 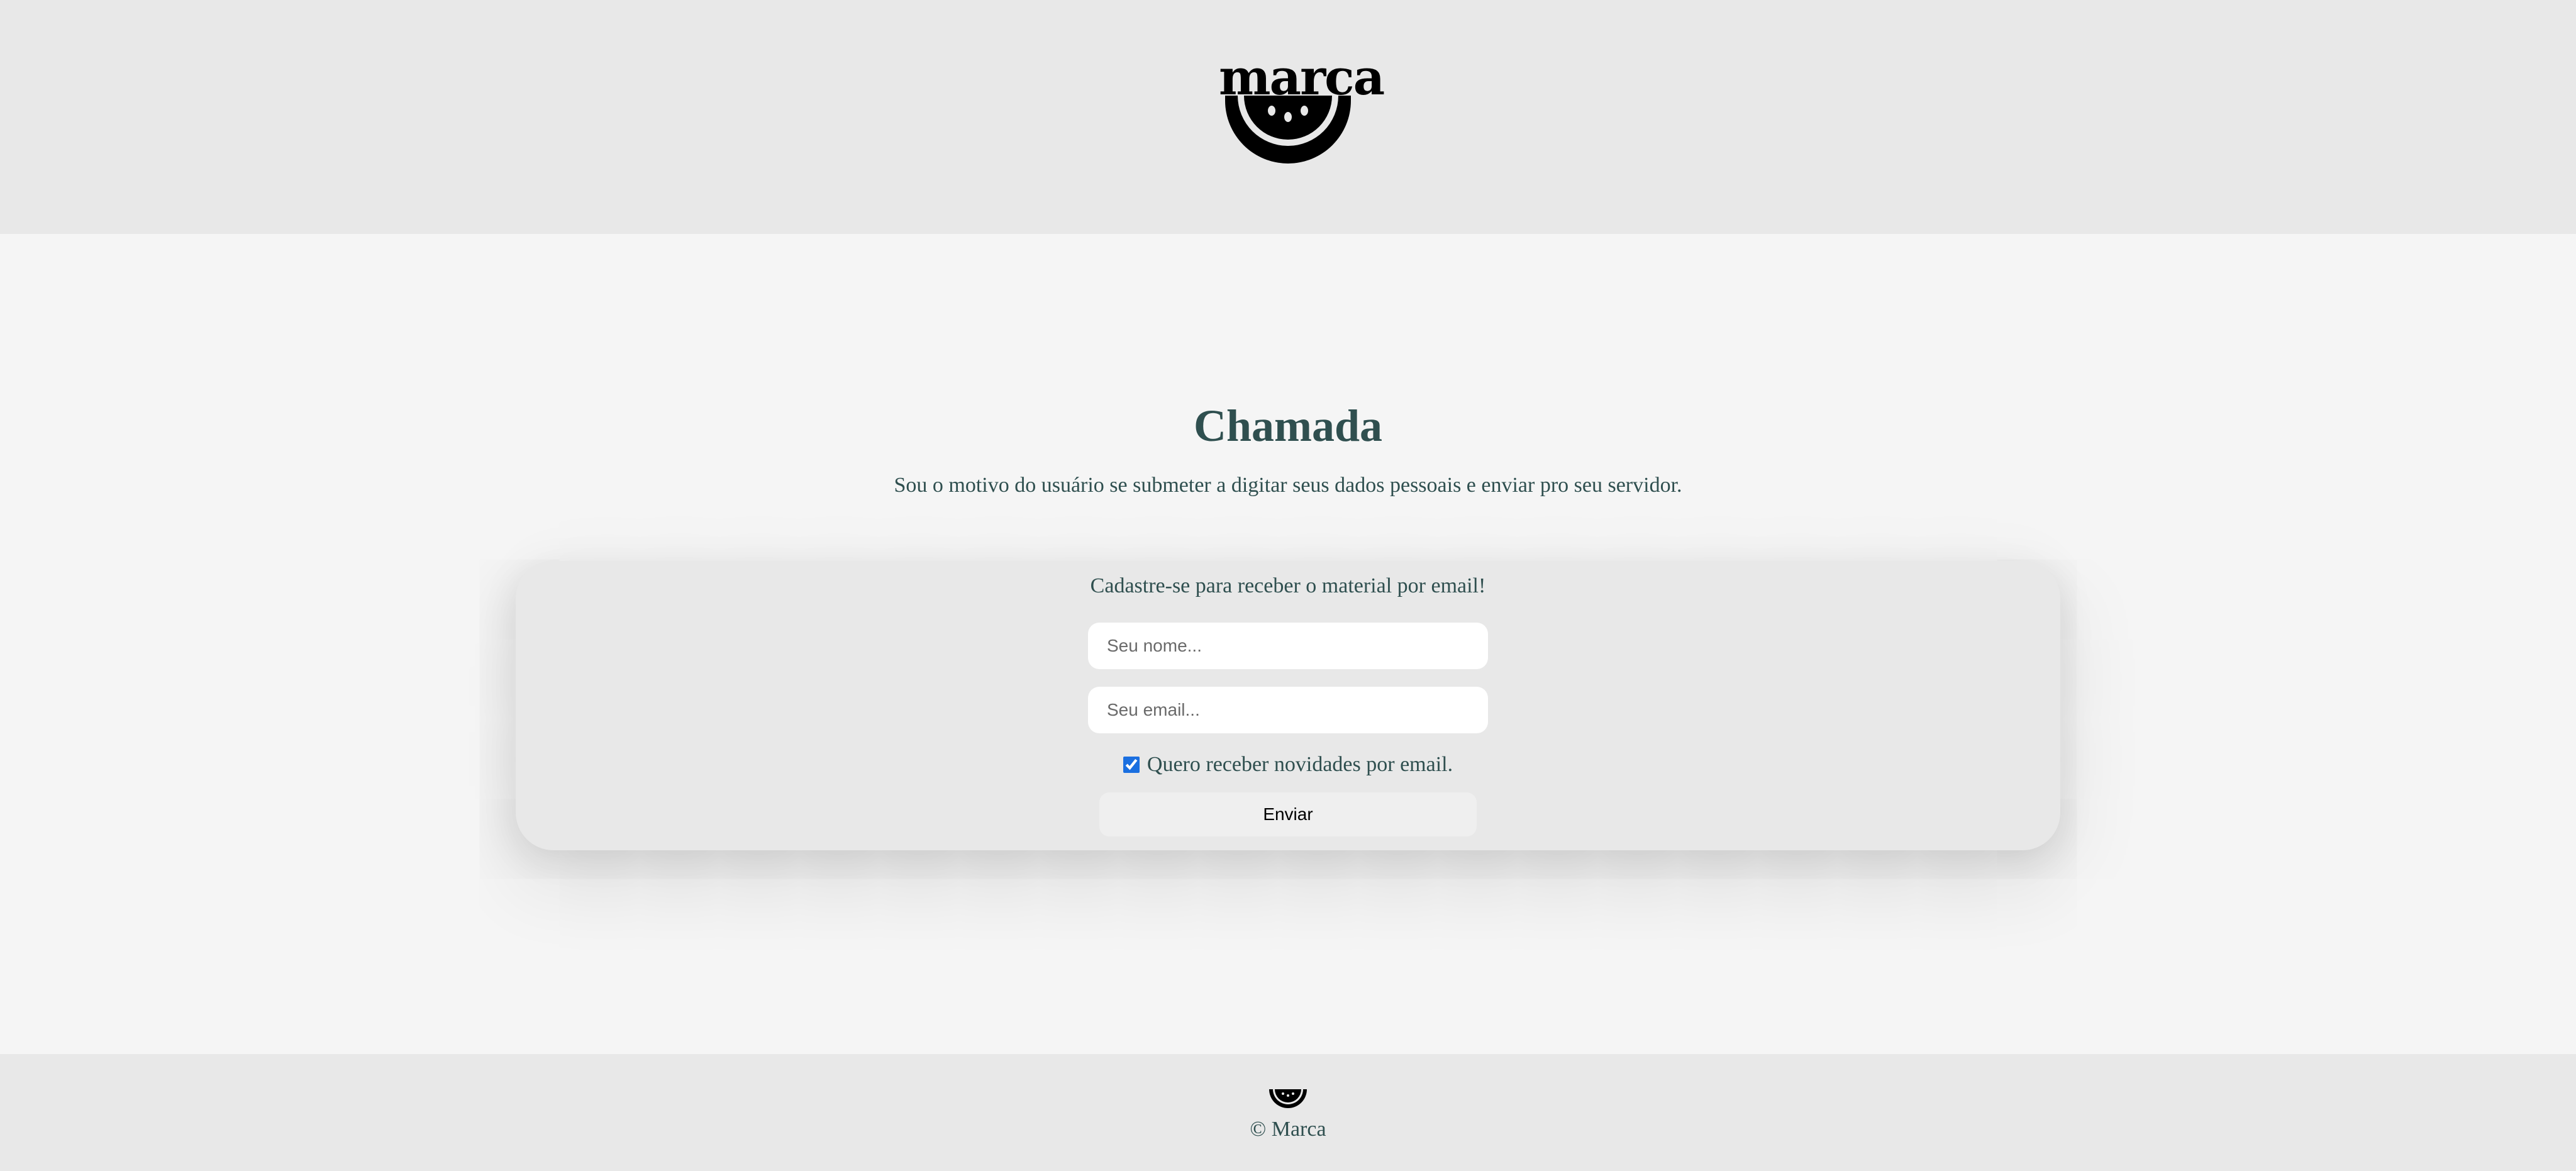 What do you see at coordinates (1299, 764) in the screenshot?
I see `newsletter-label: Quero receber novidades por email.` at bounding box center [1299, 764].